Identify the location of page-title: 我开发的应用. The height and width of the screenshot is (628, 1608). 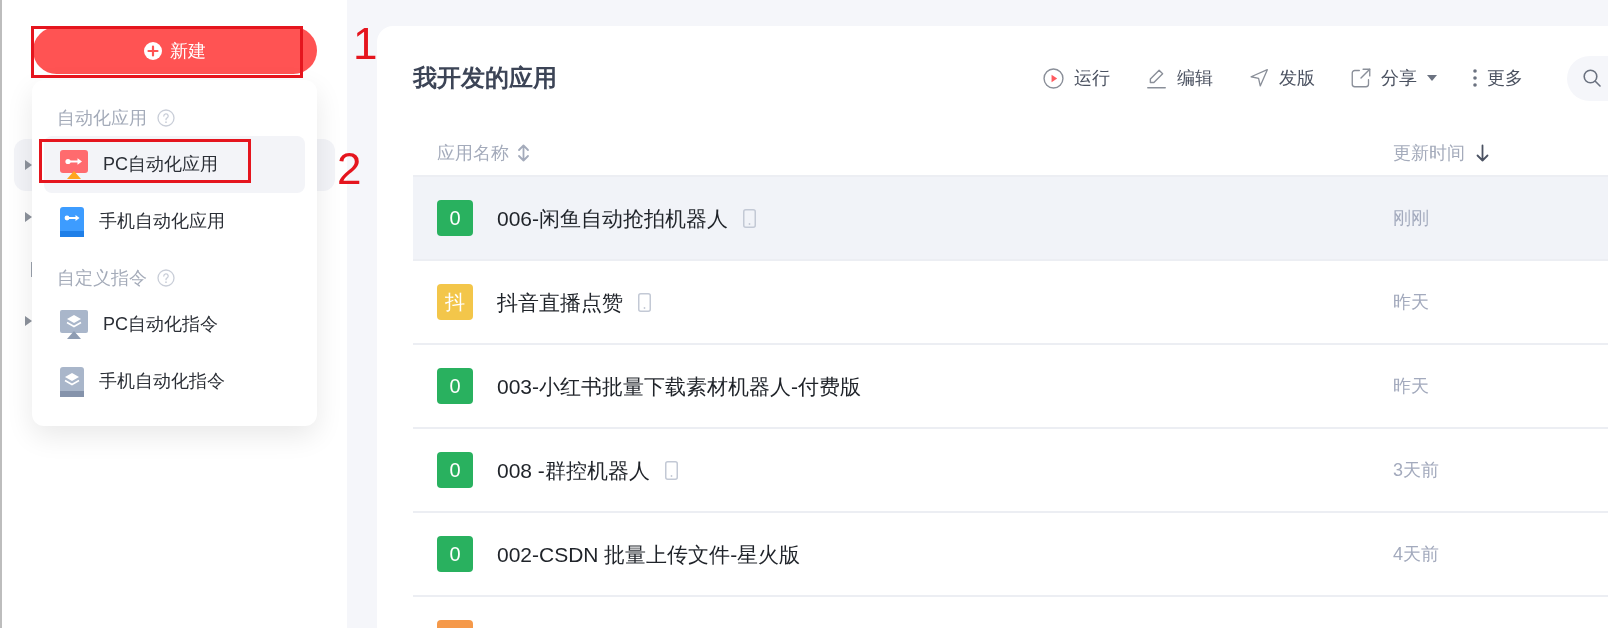
(485, 78).